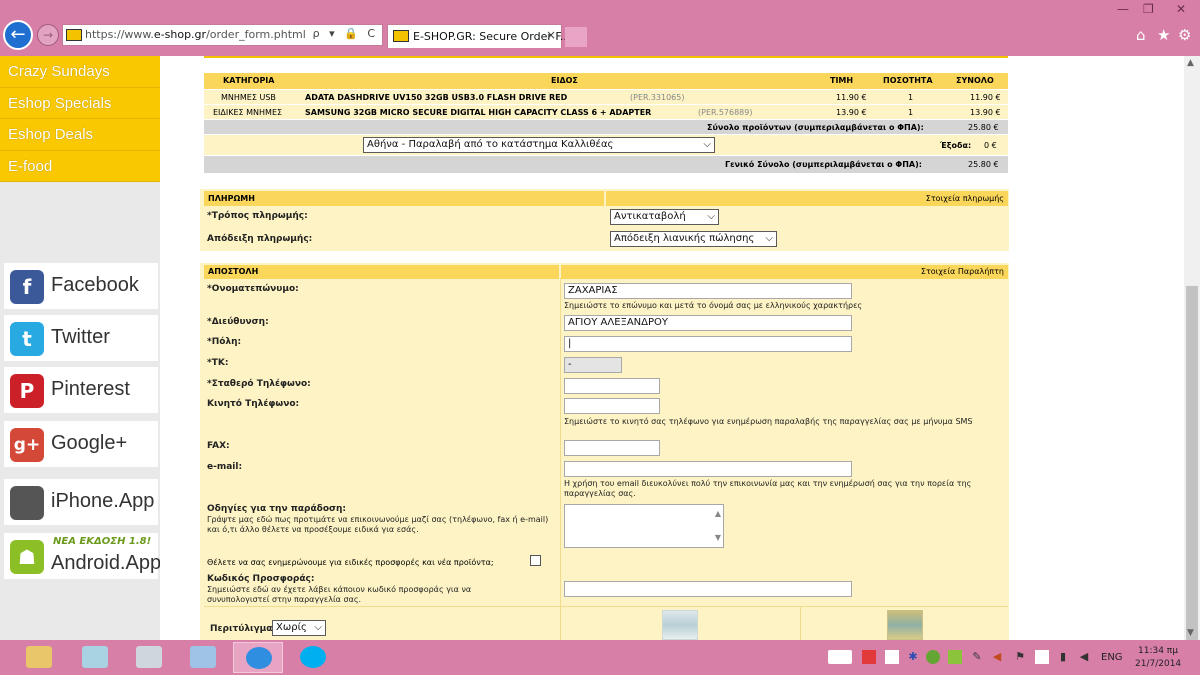 Image resolution: width=1200 pixels, height=675 pixels. I want to click on grand-total-label: Γενικό Σύνολο (συμπεριλαμβάνεται ο ΦΠΑ):, so click(823, 164).